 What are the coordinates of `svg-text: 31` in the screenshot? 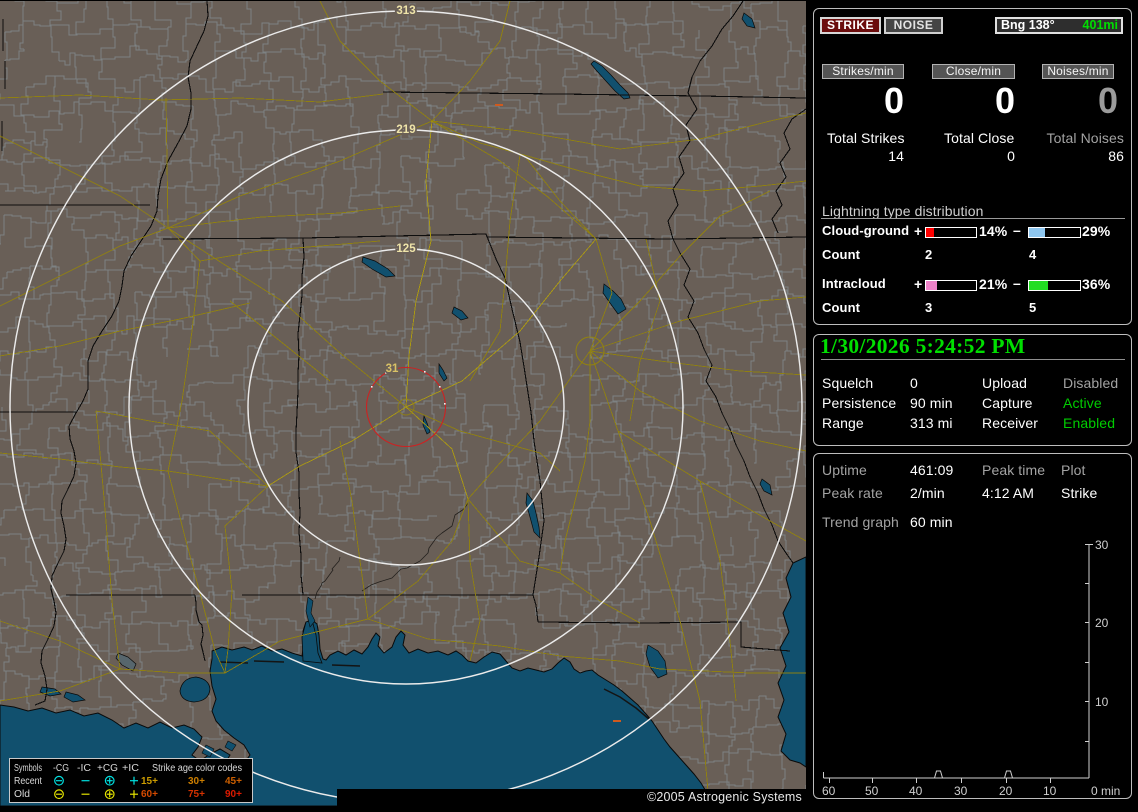 It's located at (392, 369).